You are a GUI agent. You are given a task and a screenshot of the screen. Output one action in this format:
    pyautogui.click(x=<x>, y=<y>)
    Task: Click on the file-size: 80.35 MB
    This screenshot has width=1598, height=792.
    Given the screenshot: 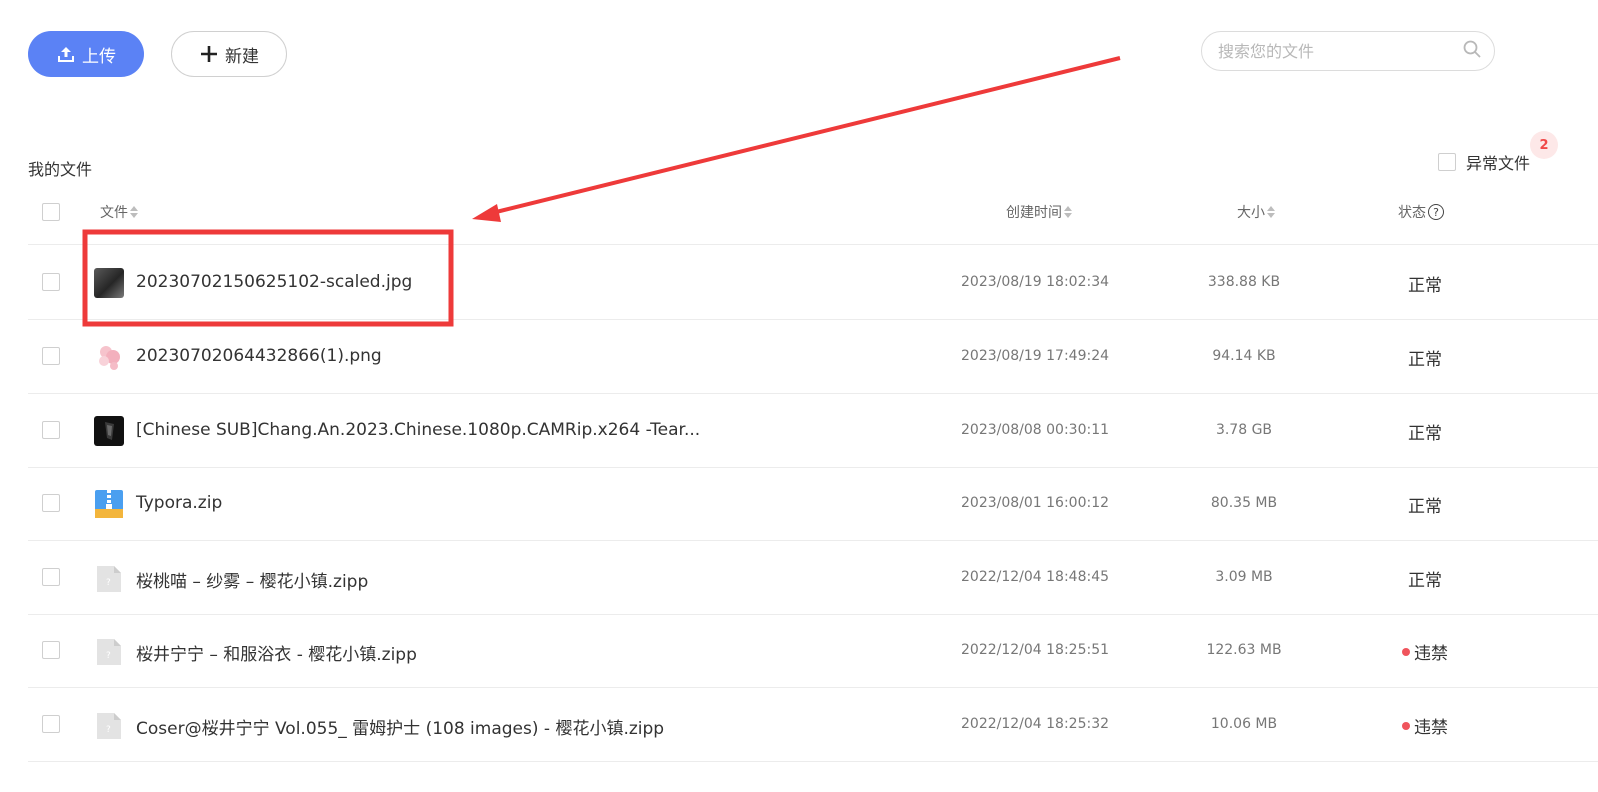 What is the action you would take?
    pyautogui.click(x=1244, y=503)
    